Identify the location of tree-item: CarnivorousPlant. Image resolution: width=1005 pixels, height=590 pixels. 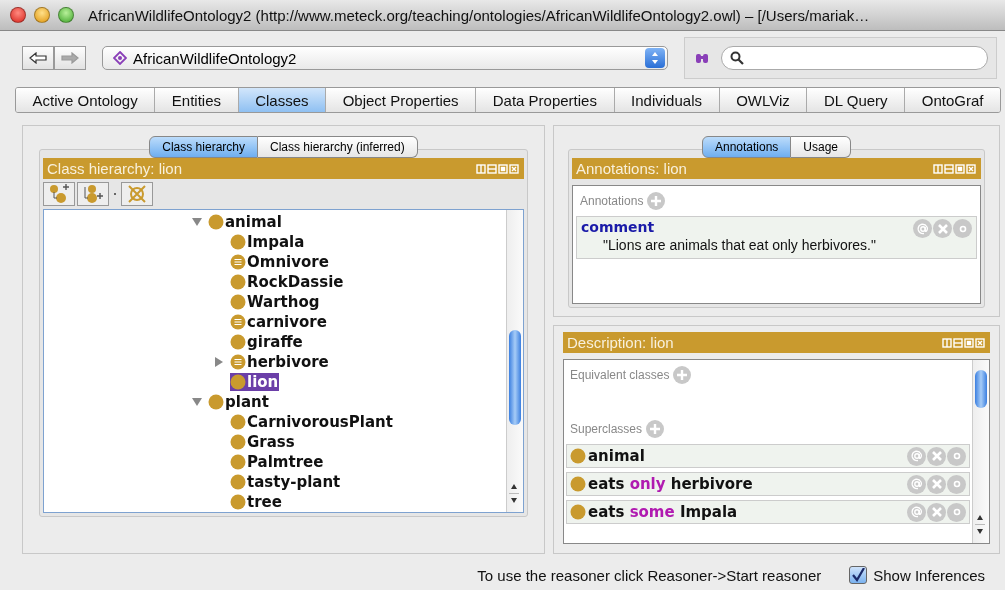
(312, 422).